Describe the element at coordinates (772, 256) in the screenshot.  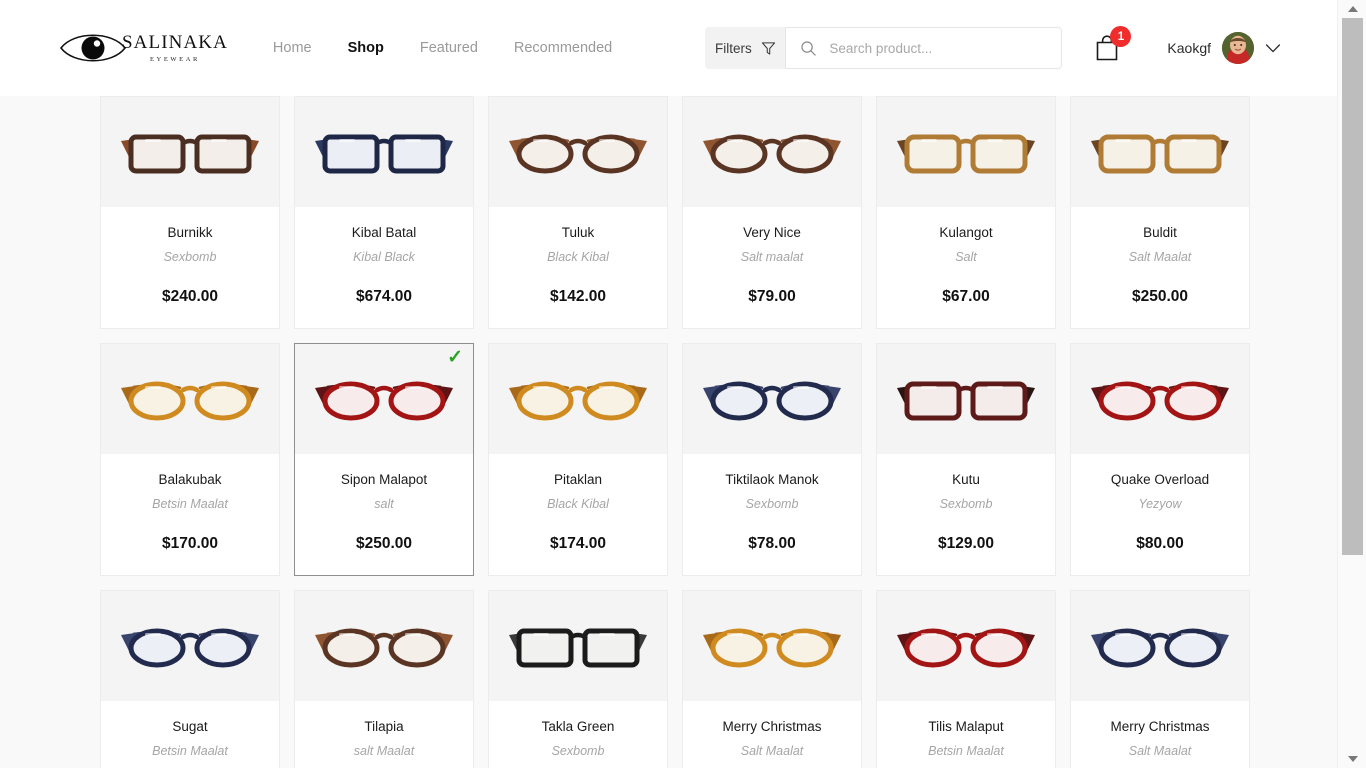
I see `product-info: Very Nice Salt maalat $79.00` at that location.